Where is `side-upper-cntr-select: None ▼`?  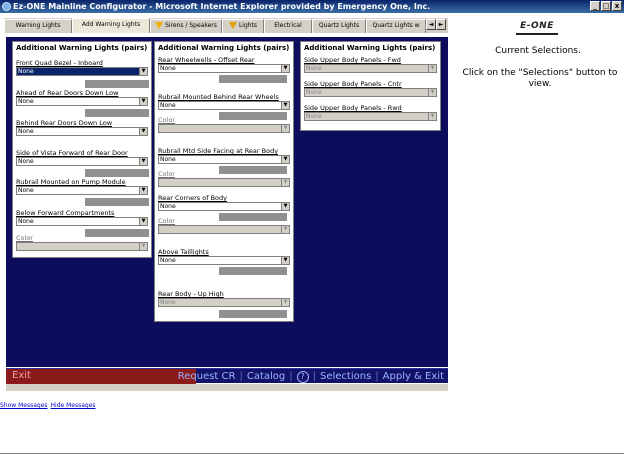
side-upper-cntr-select: None ▼ is located at coordinates (370, 92).